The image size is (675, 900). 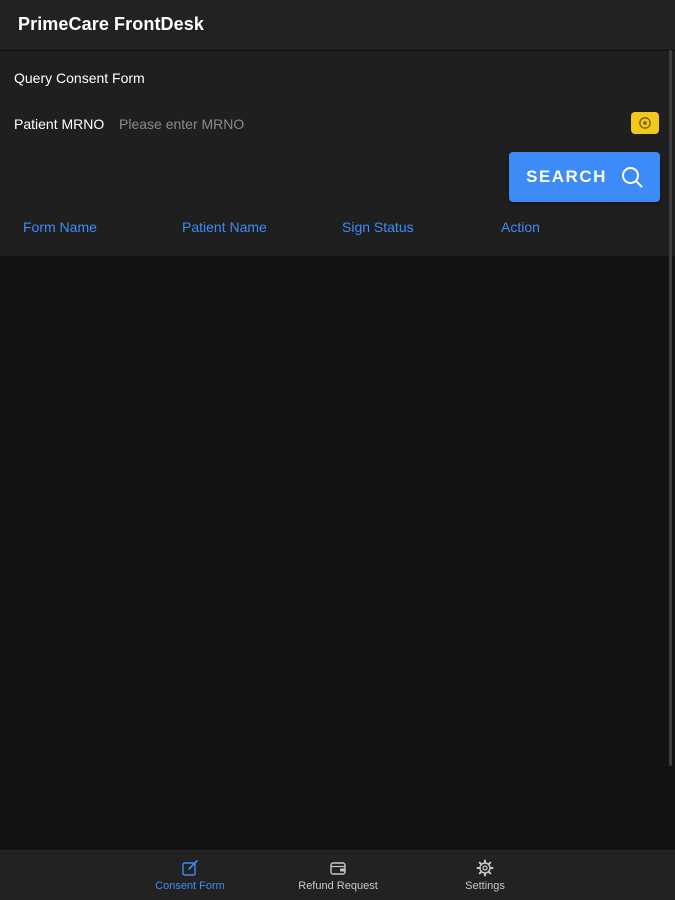 What do you see at coordinates (485, 868) in the screenshot?
I see `gear-icon` at bounding box center [485, 868].